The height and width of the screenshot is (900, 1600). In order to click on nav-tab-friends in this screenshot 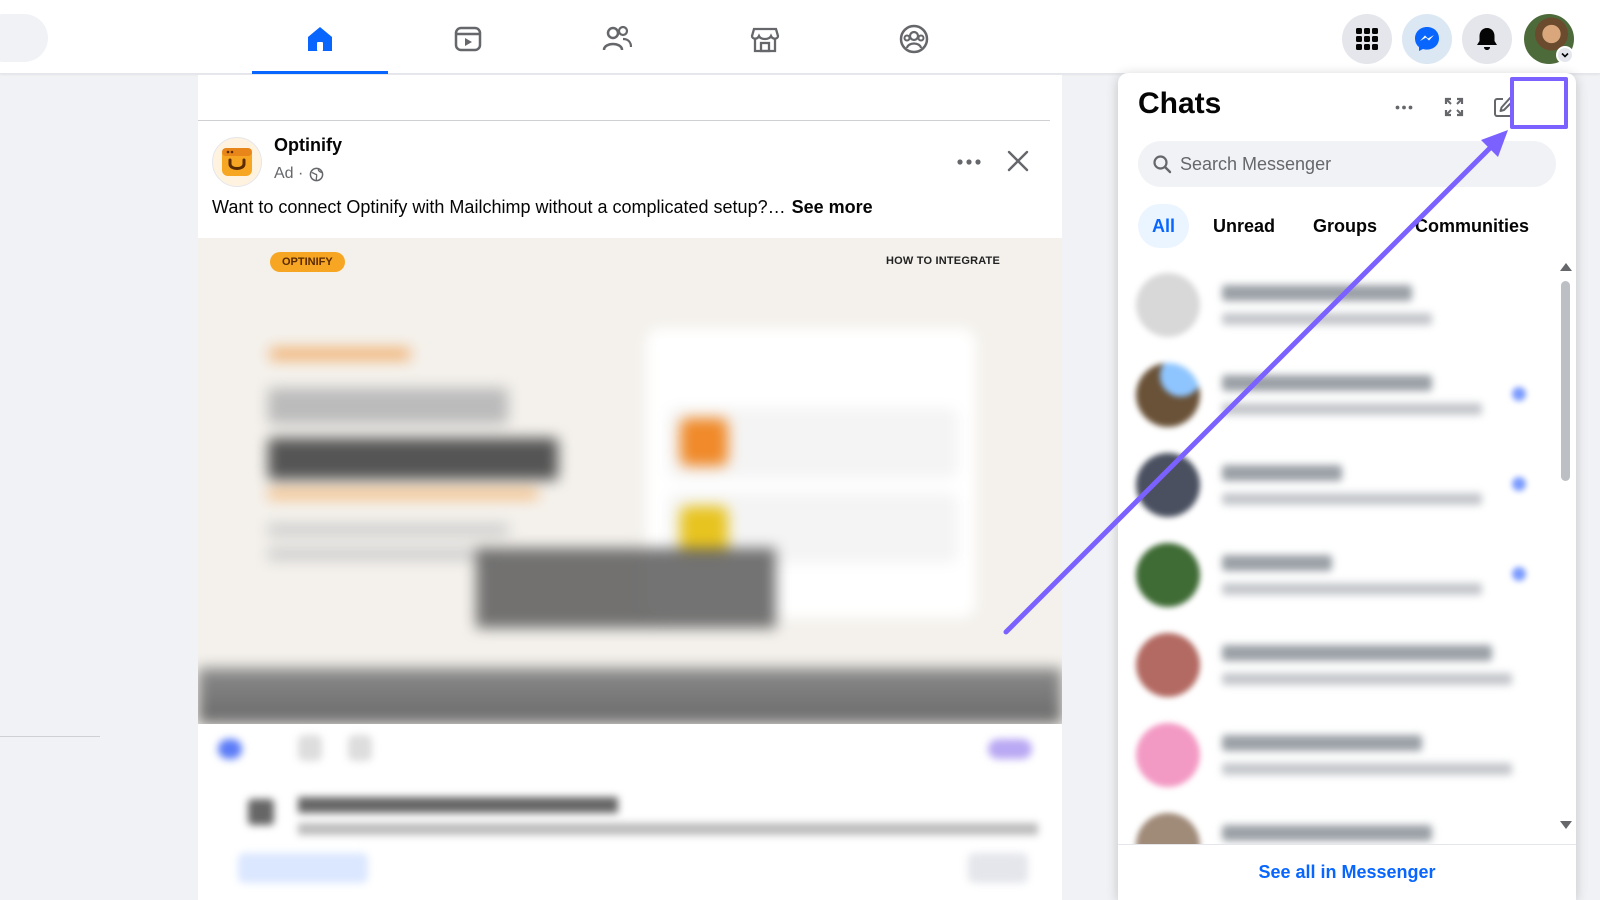, I will do `click(617, 39)`.